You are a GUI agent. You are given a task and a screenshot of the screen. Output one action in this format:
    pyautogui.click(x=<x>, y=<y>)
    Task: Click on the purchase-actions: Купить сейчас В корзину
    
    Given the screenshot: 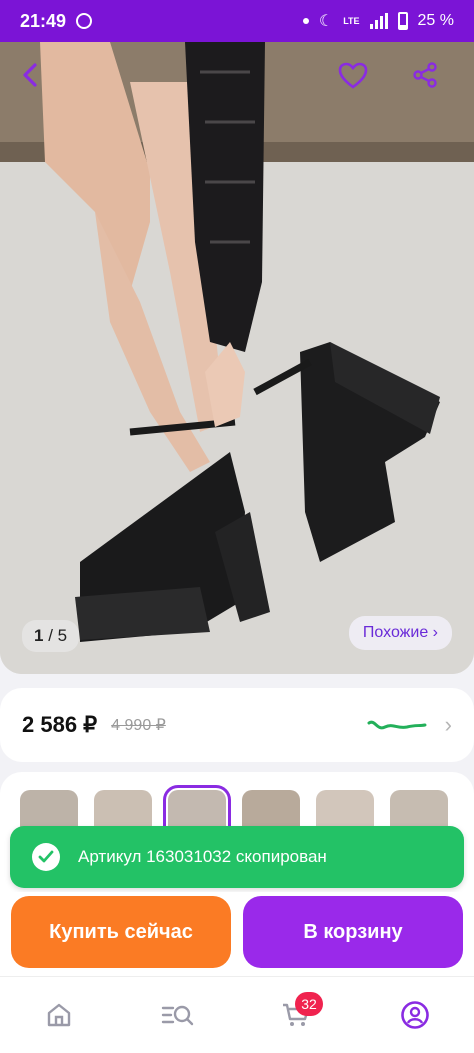 What is the action you would take?
    pyautogui.click(x=237, y=934)
    